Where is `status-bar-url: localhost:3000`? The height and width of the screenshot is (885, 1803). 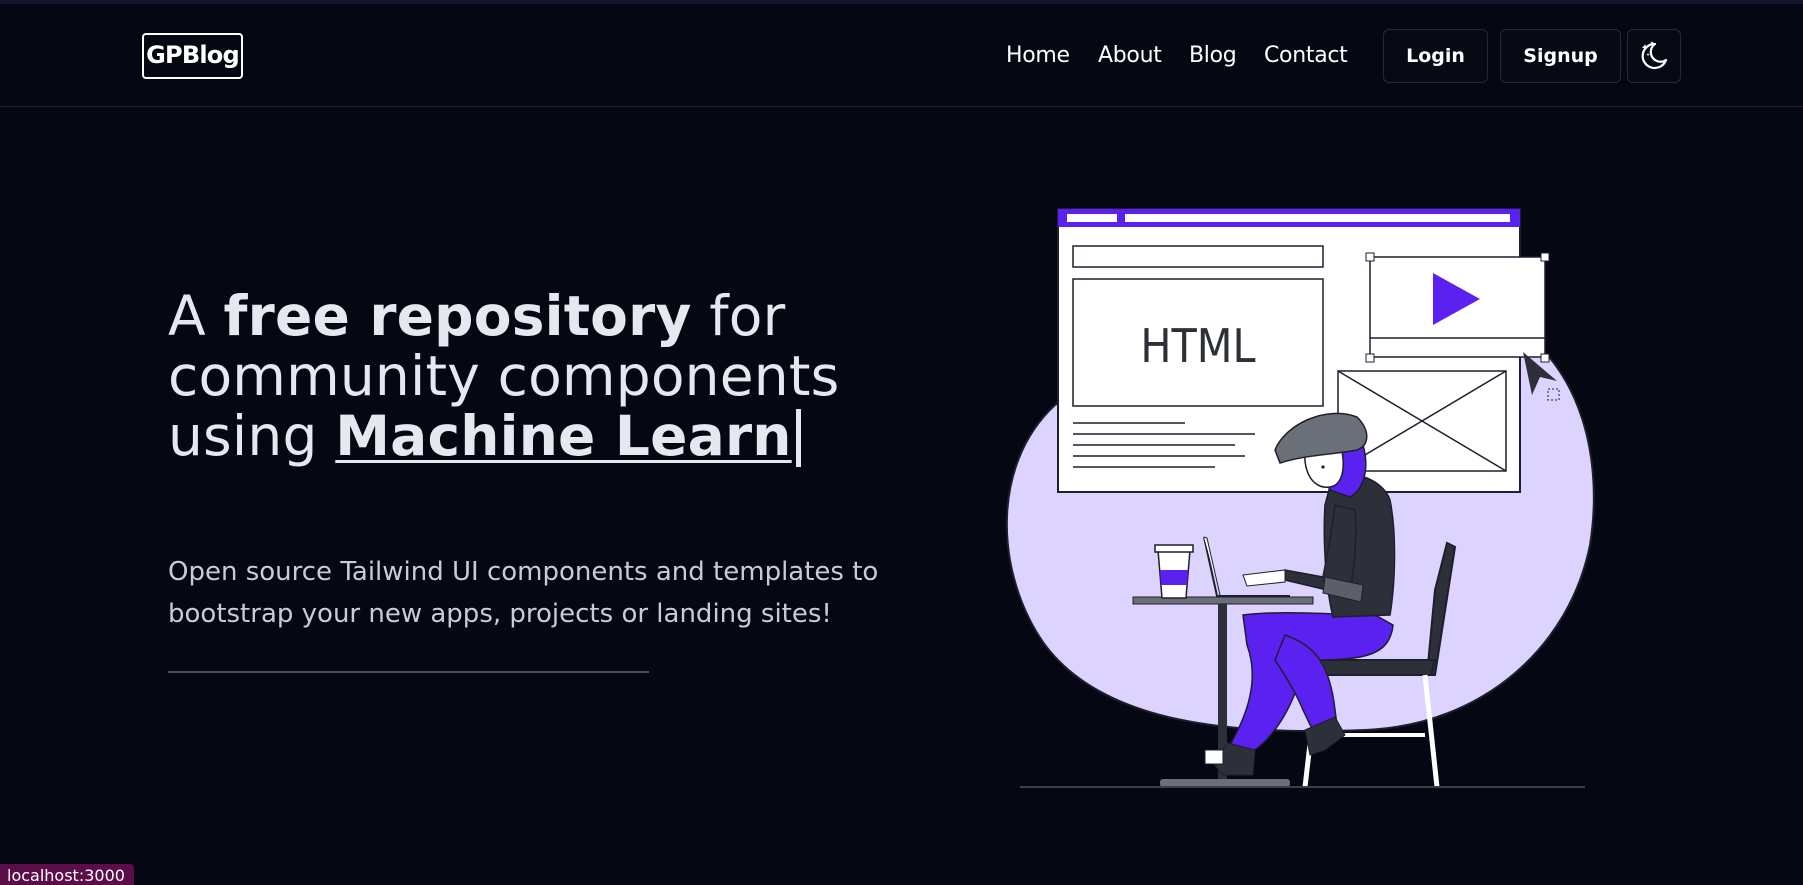 status-bar-url: localhost:3000 is located at coordinates (67, 874).